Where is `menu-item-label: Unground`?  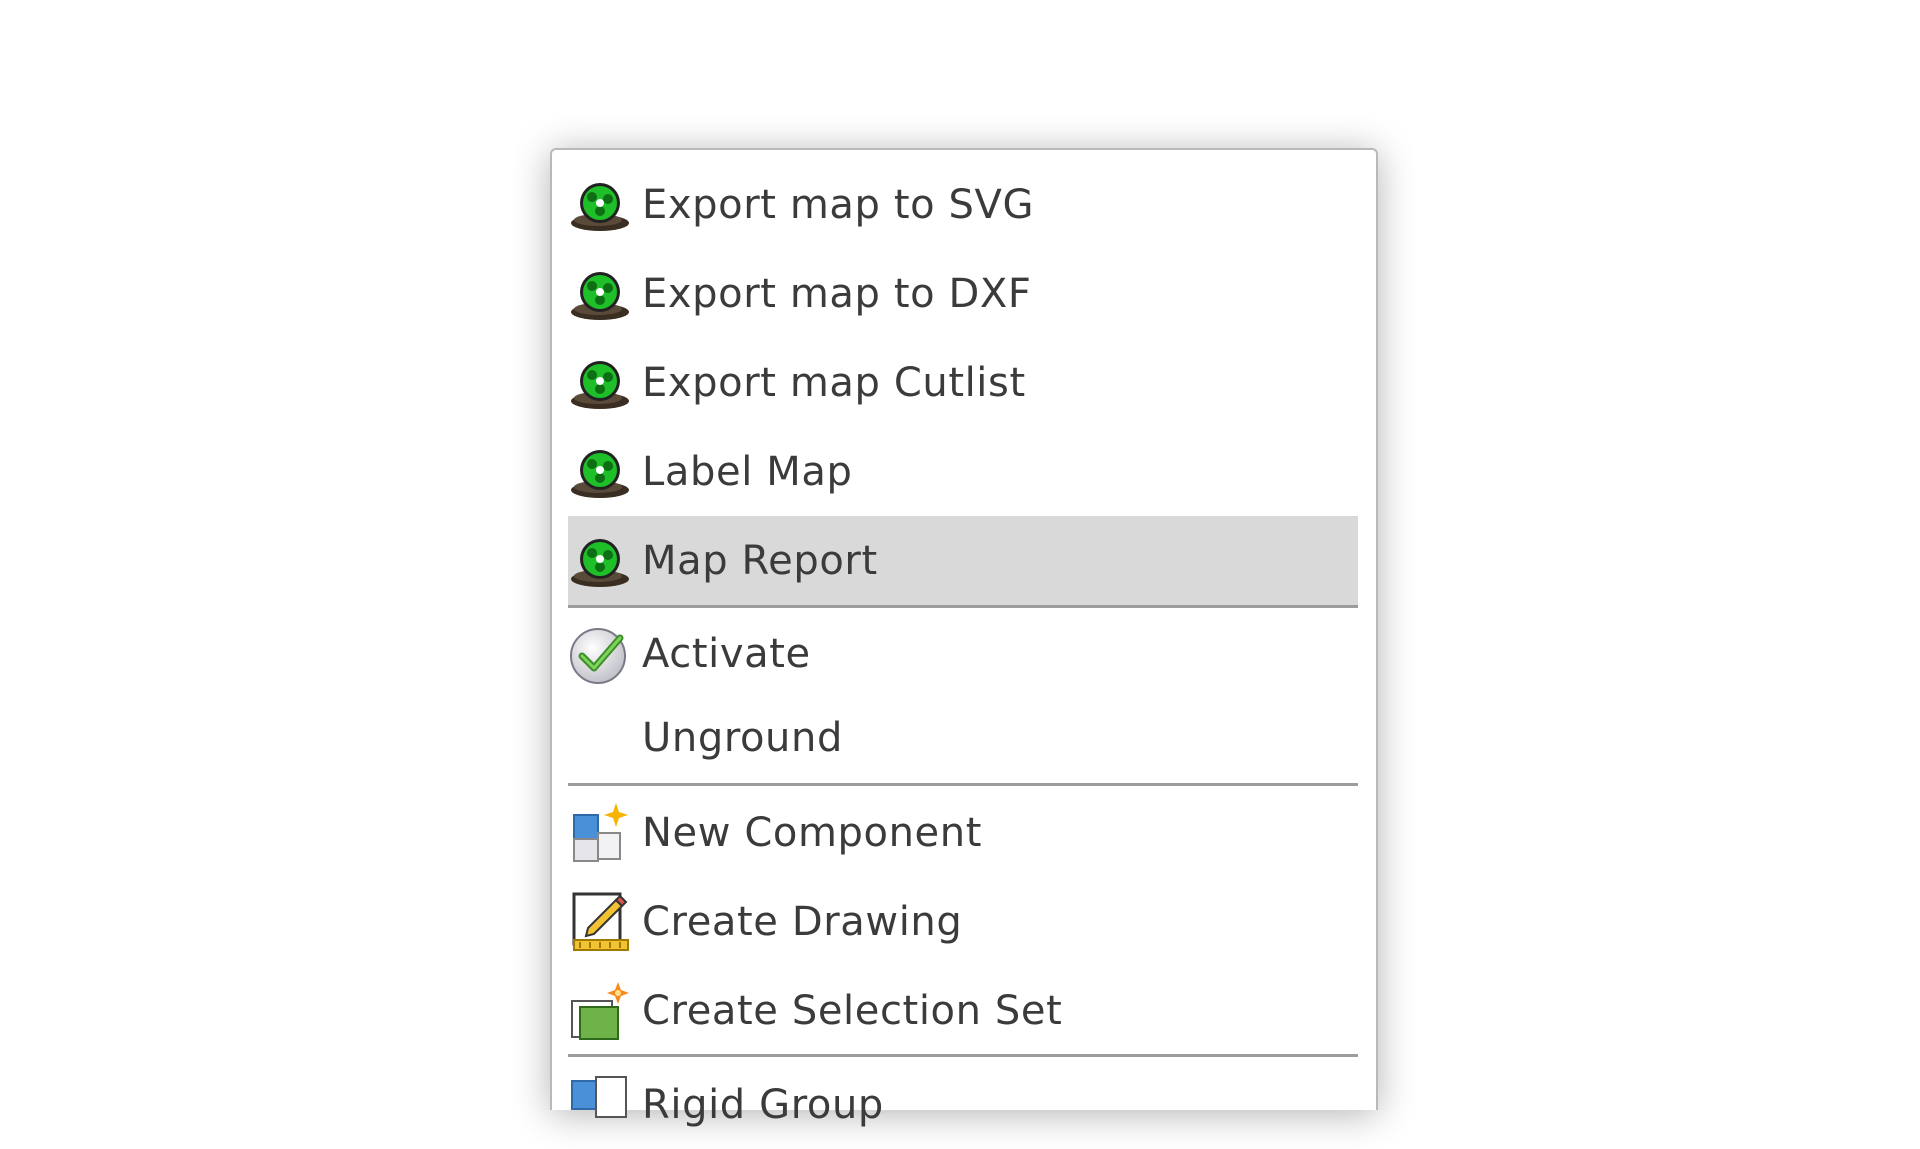
menu-item-label: Unground is located at coordinates (742, 738).